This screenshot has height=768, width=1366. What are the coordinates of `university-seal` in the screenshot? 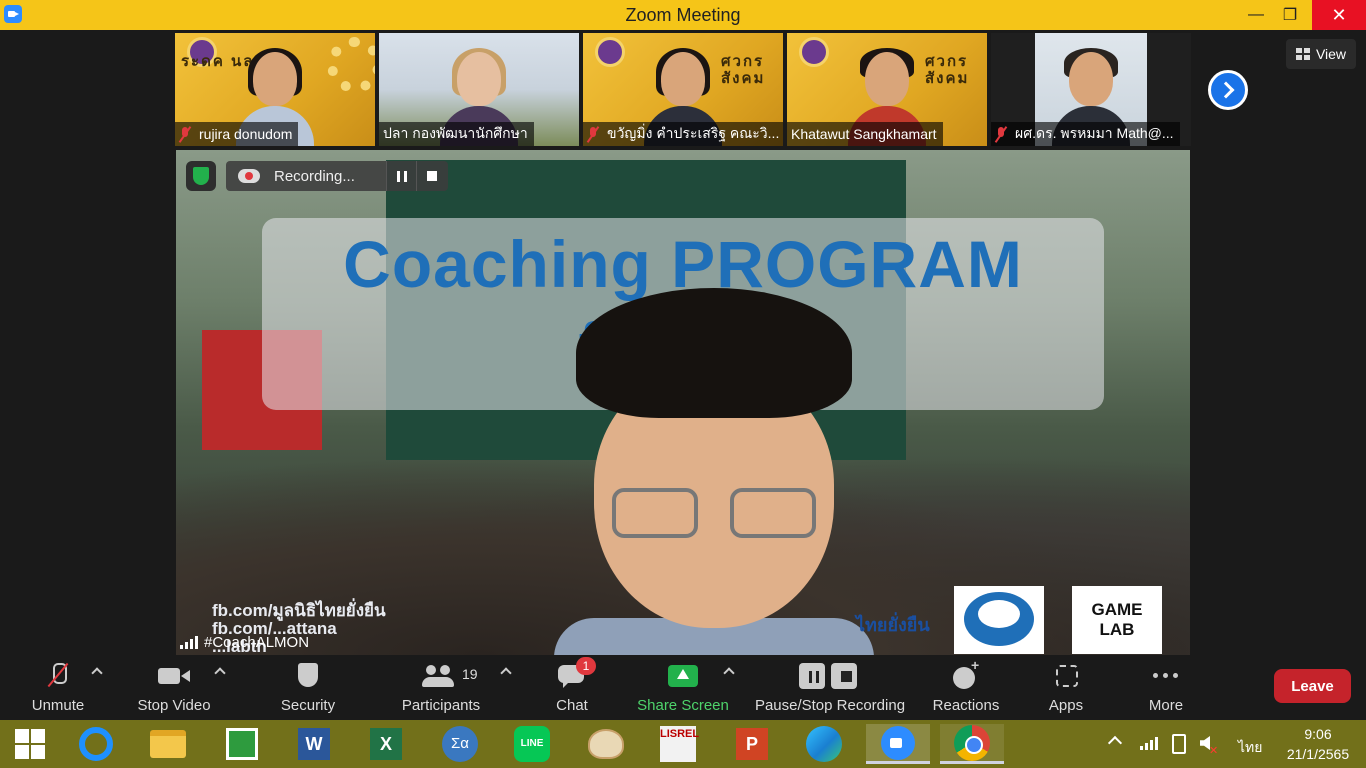 It's located at (814, 52).